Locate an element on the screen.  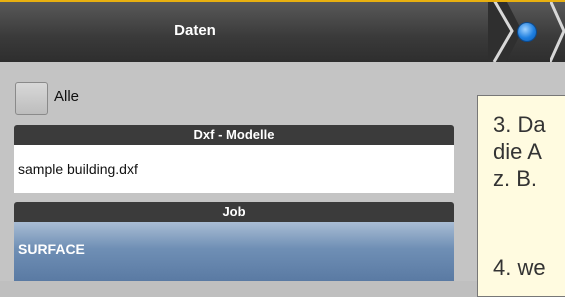
note-line: z. B. is located at coordinates (515, 178).